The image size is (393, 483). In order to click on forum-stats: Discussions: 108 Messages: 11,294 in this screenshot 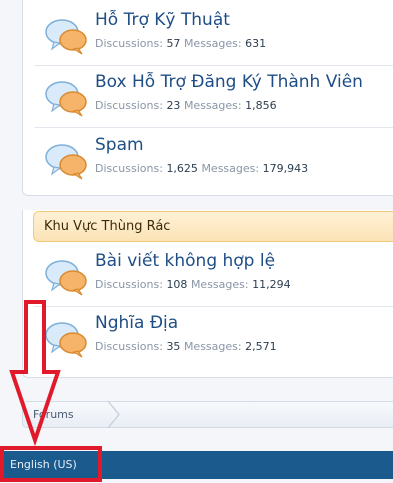, I will do `click(193, 284)`.